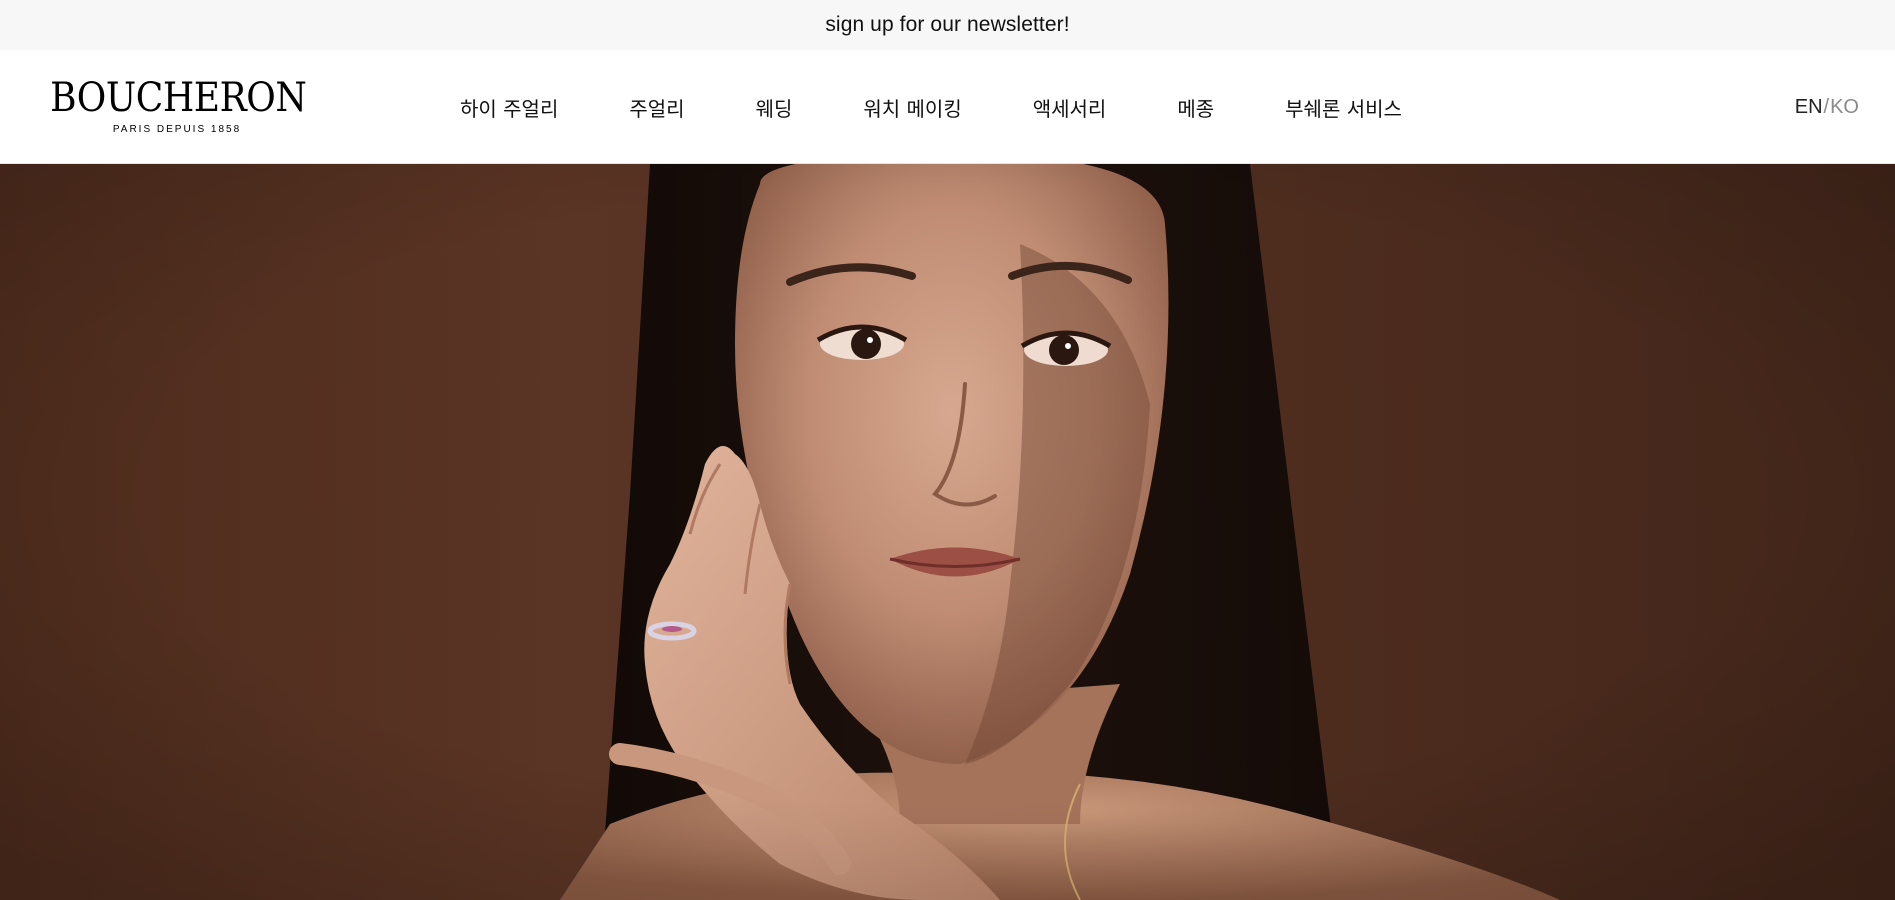  What do you see at coordinates (177, 129) in the screenshot?
I see `logo-tagline: PARIS DEPUIS 1858` at bounding box center [177, 129].